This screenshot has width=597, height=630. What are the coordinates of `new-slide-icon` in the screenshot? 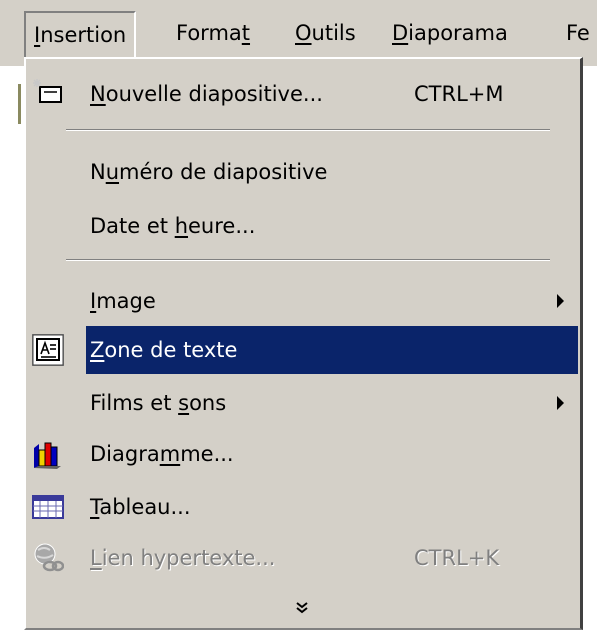 It's located at (48, 94).